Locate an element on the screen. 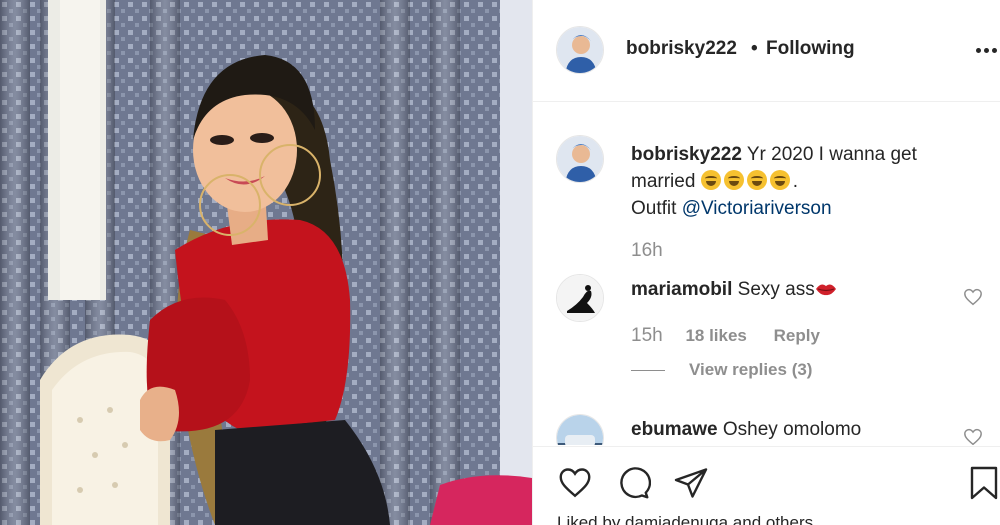 Image resolution: width=1000 pixels, height=525 pixels. follow-button: Following is located at coordinates (810, 49).